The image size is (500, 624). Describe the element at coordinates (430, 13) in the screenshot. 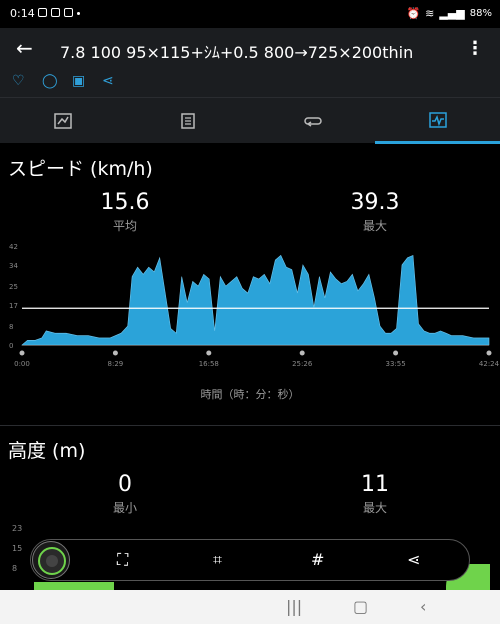

I see `wifi-icon: ≋` at that location.